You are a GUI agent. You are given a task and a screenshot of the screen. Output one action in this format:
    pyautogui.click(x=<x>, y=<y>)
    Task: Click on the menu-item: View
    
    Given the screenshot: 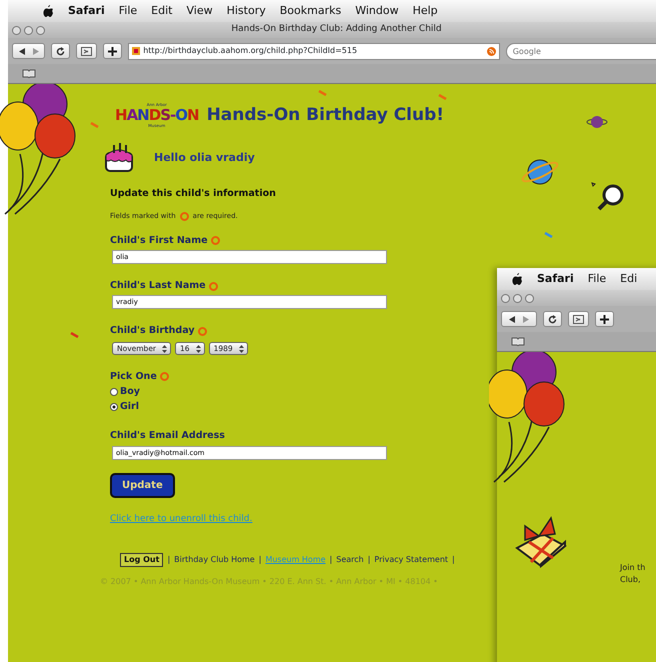 What is the action you would take?
    pyautogui.click(x=199, y=11)
    